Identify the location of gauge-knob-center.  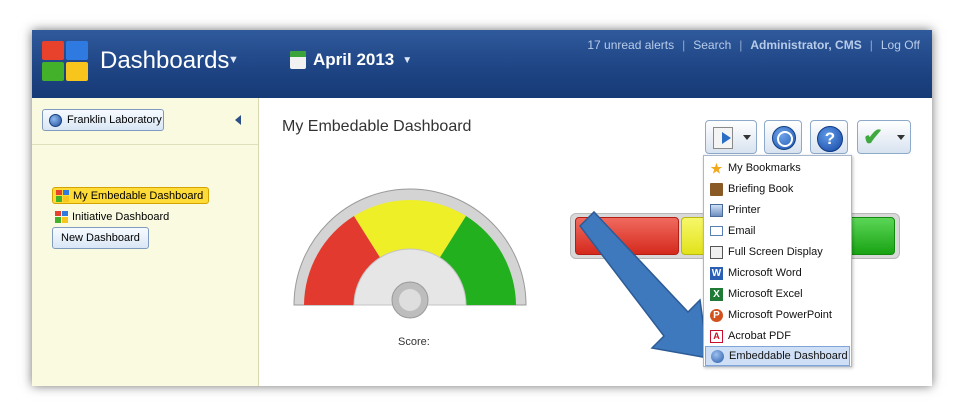
(410, 300).